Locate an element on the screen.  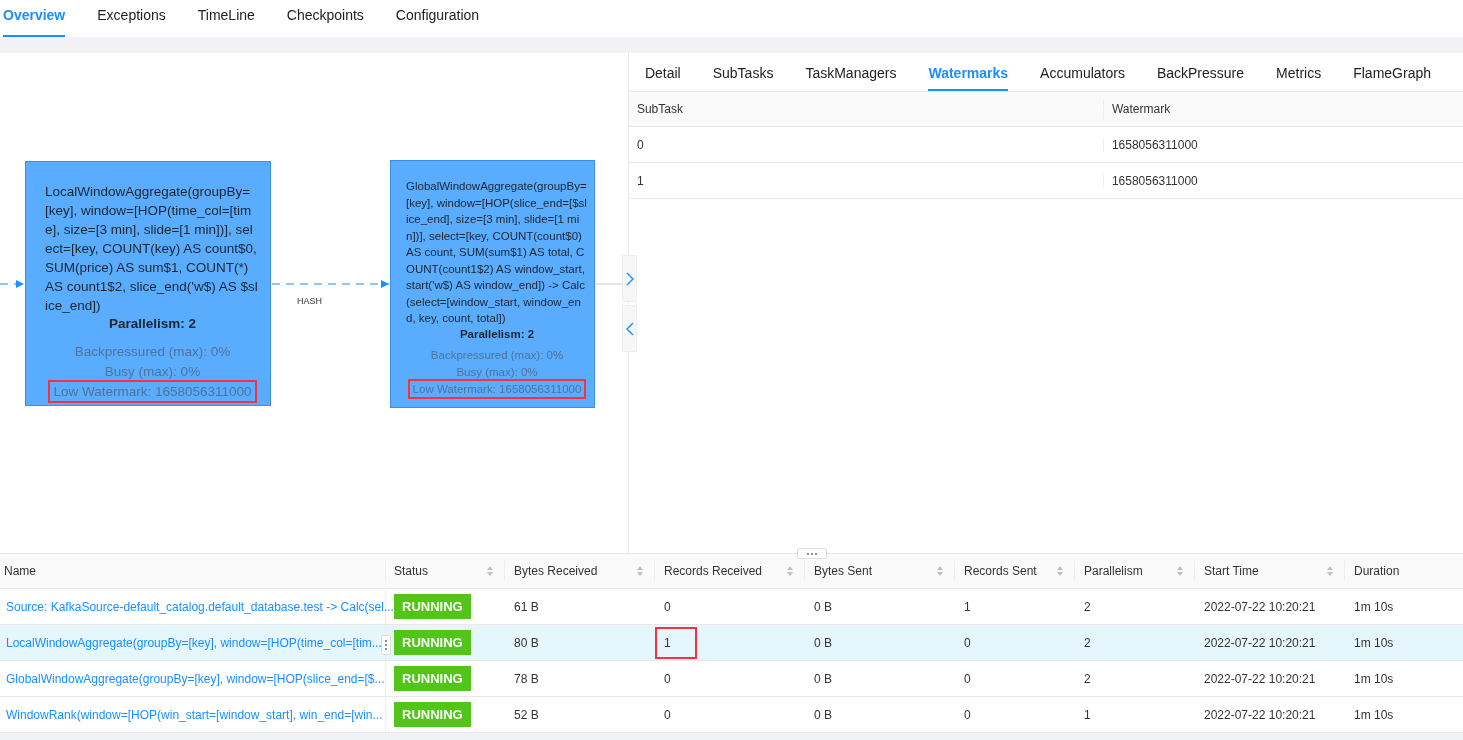
column-header: Bytes Sent is located at coordinates (843, 571).